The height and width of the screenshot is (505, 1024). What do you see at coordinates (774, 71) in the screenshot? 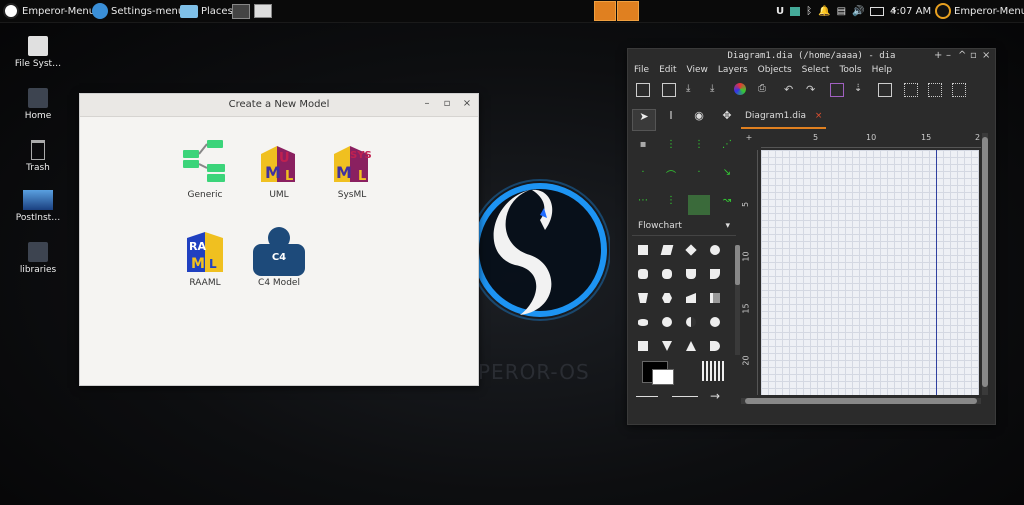
I see `menu-objects: Objects` at bounding box center [774, 71].